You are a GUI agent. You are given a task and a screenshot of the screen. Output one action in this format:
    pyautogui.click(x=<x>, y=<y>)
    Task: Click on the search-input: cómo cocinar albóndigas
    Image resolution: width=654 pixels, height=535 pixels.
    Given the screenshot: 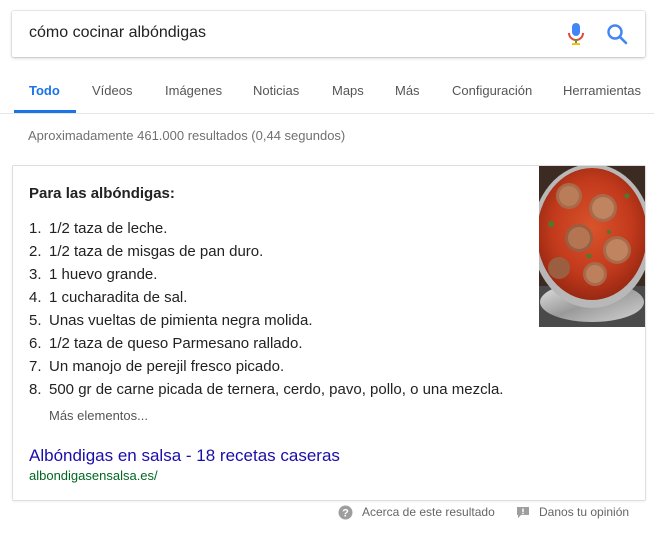 What is the action you would take?
    pyautogui.click(x=117, y=33)
    